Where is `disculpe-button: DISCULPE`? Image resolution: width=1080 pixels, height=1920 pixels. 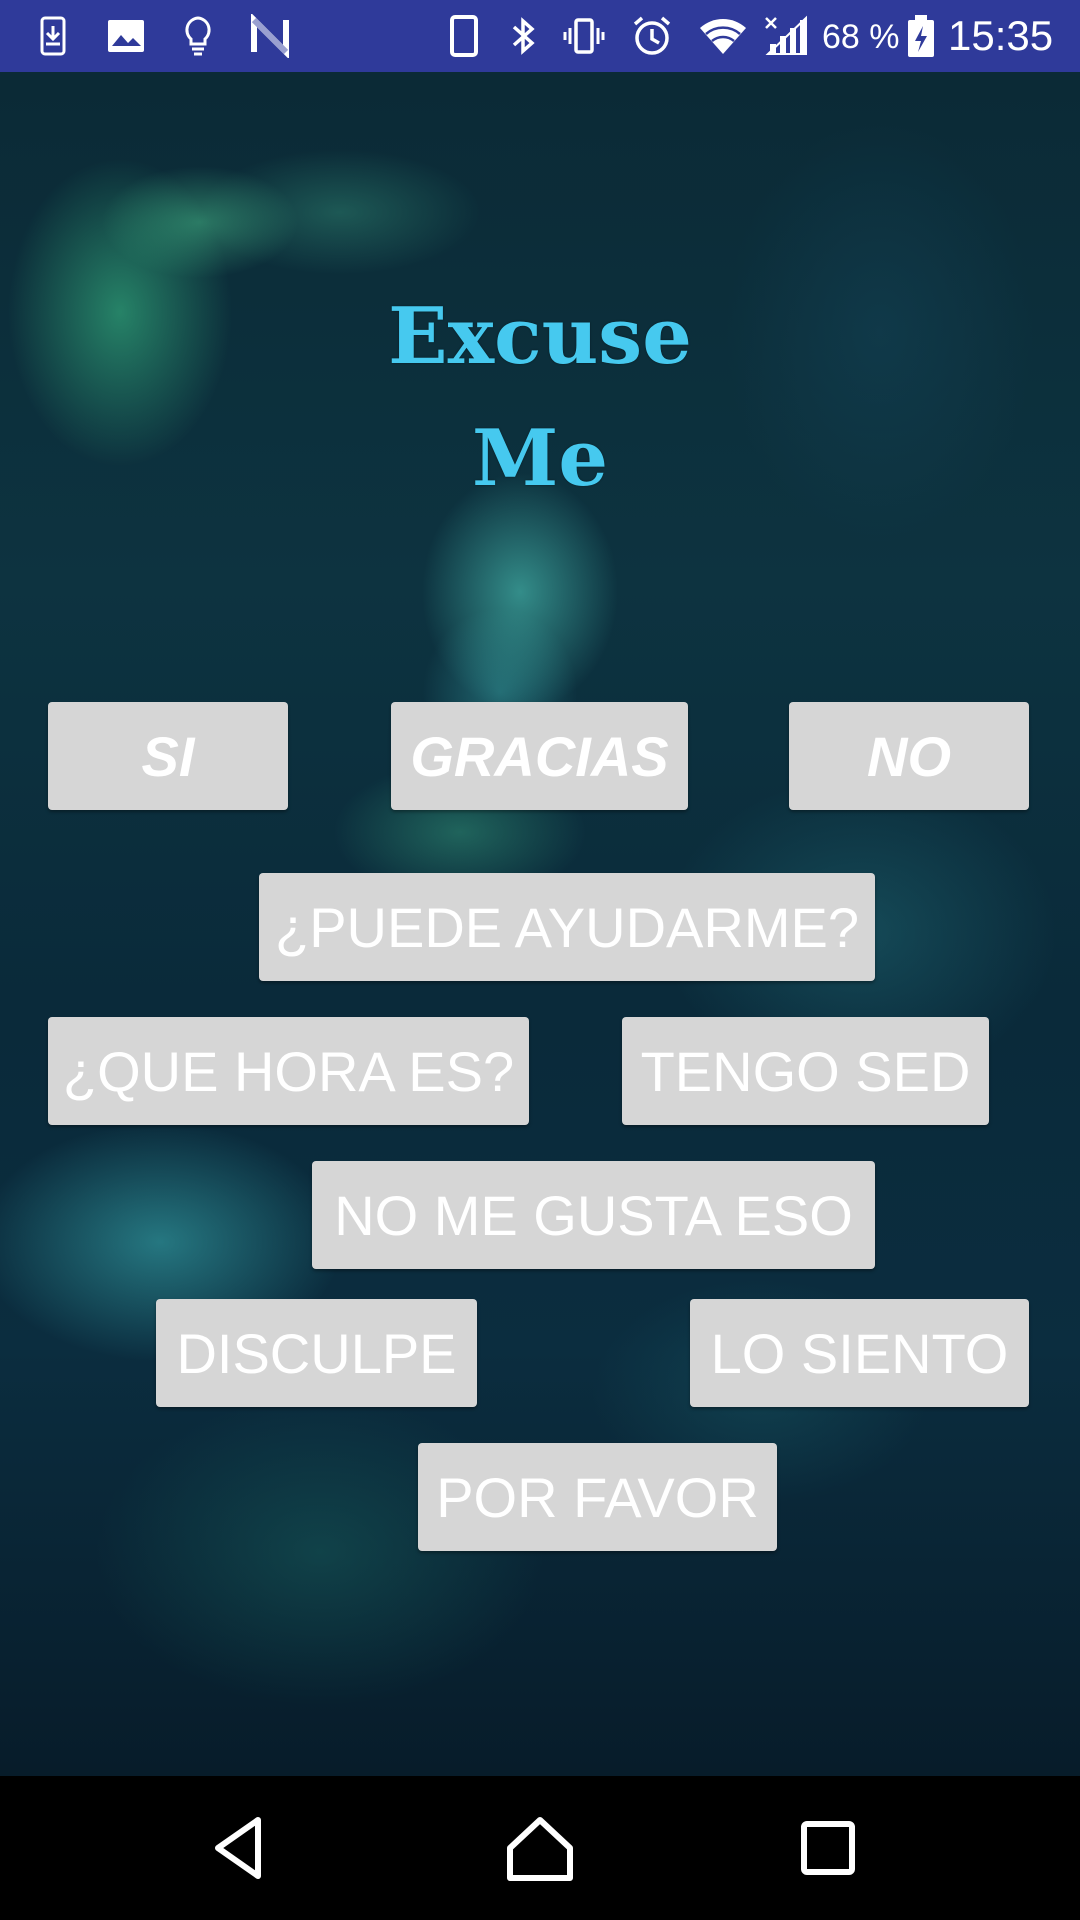
disculpe-button: DISCULPE is located at coordinates (316, 1353).